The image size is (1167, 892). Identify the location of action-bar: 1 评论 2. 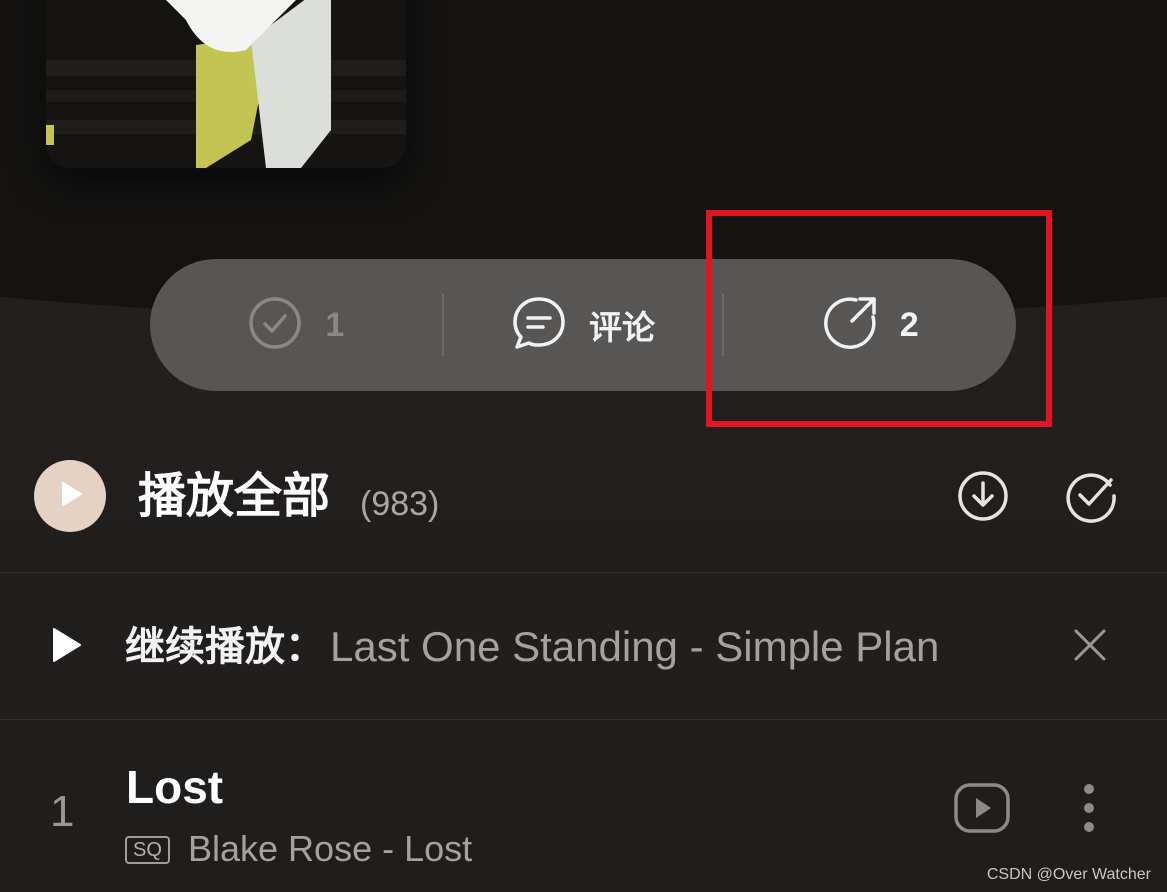
(583, 325).